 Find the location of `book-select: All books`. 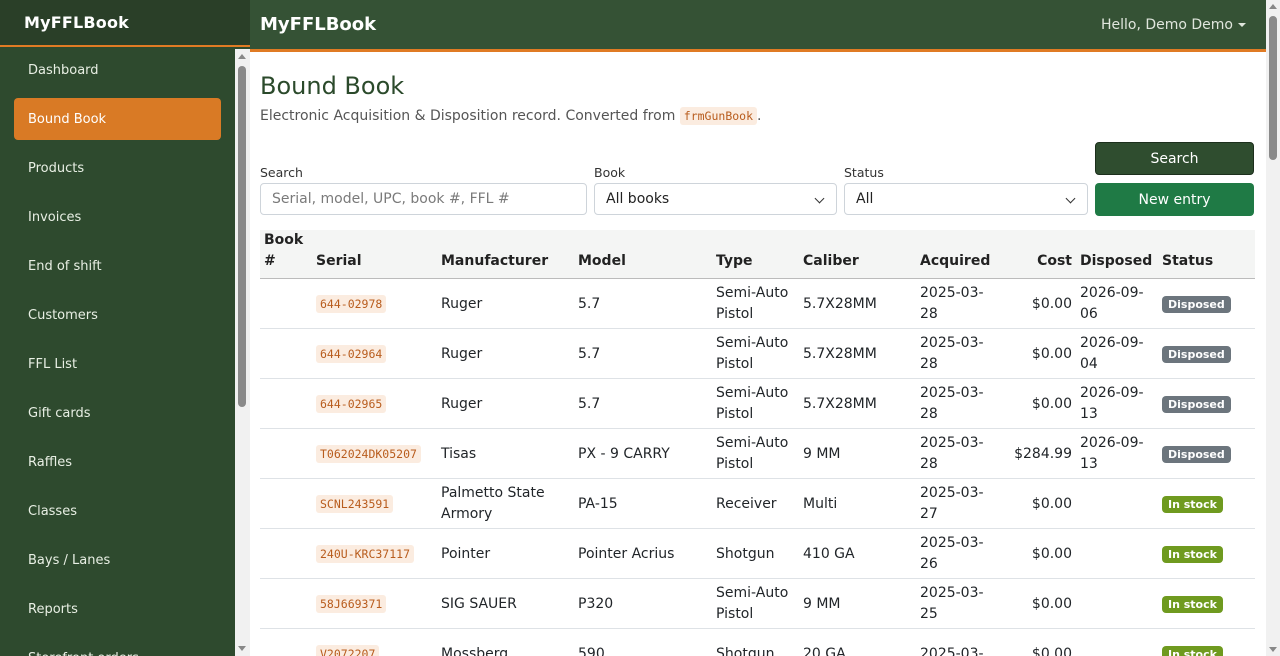

book-select: All books is located at coordinates (715, 199).